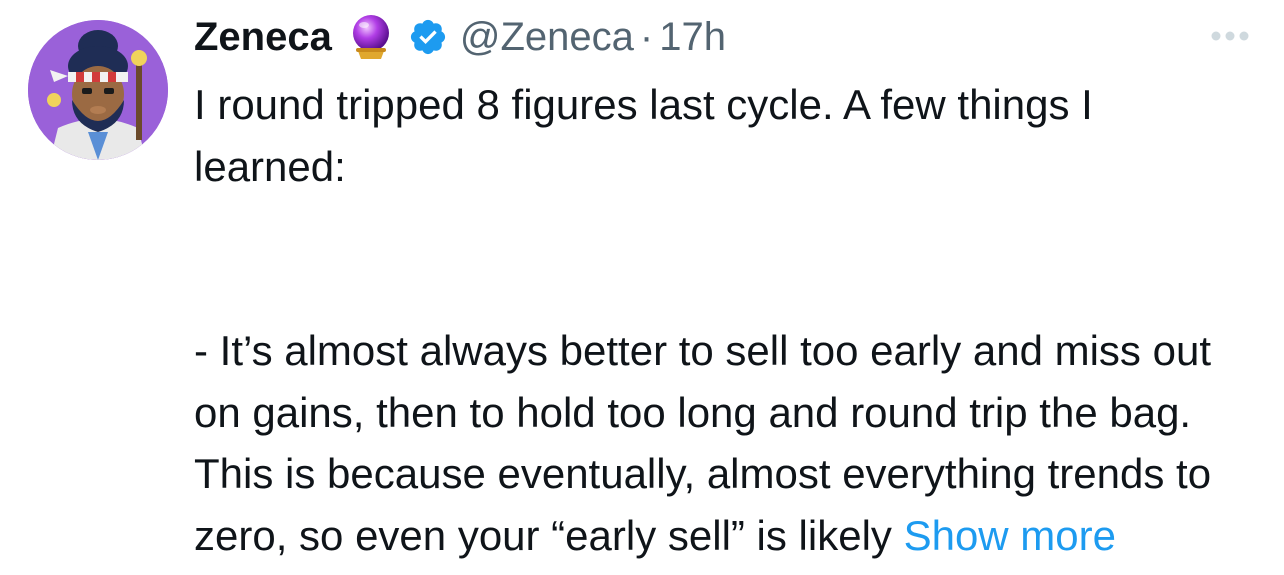  I want to click on handle: @Zeneca, so click(547, 37).